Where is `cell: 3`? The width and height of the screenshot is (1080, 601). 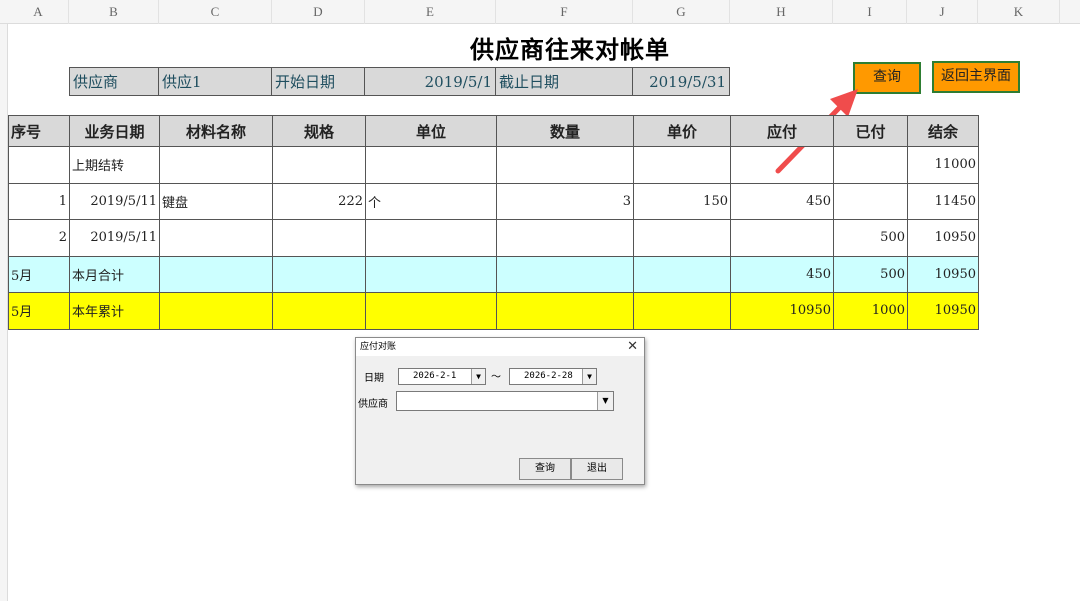 cell: 3 is located at coordinates (565, 201).